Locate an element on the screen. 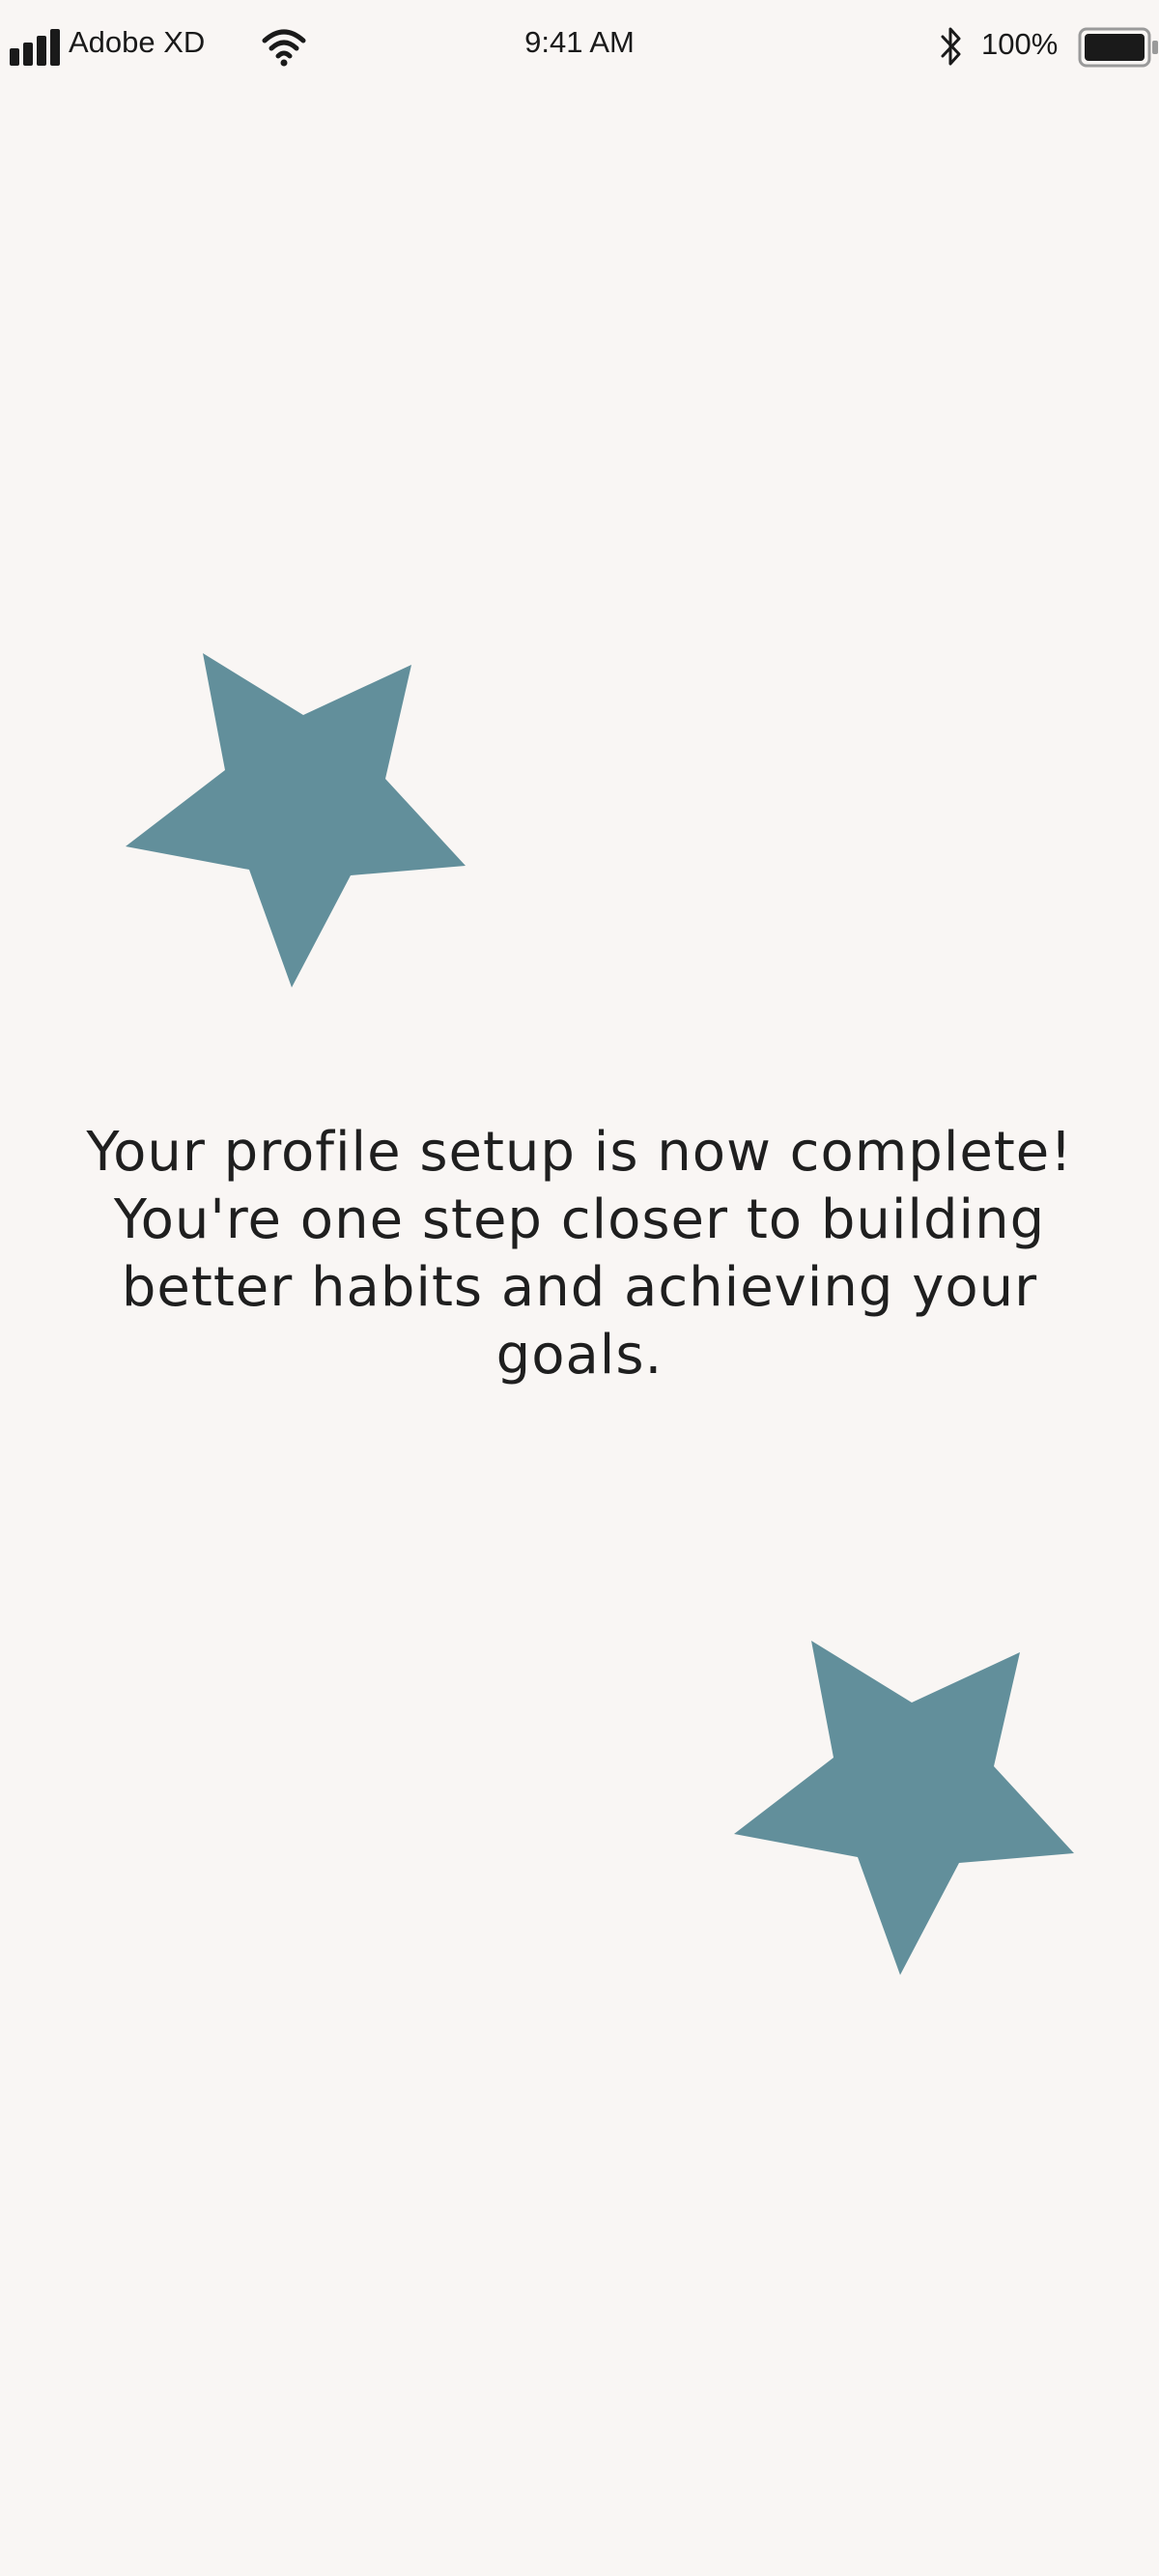 The height and width of the screenshot is (2576, 1159). completion-title: Your profile setup is now complete! is located at coordinates (579, 1153).